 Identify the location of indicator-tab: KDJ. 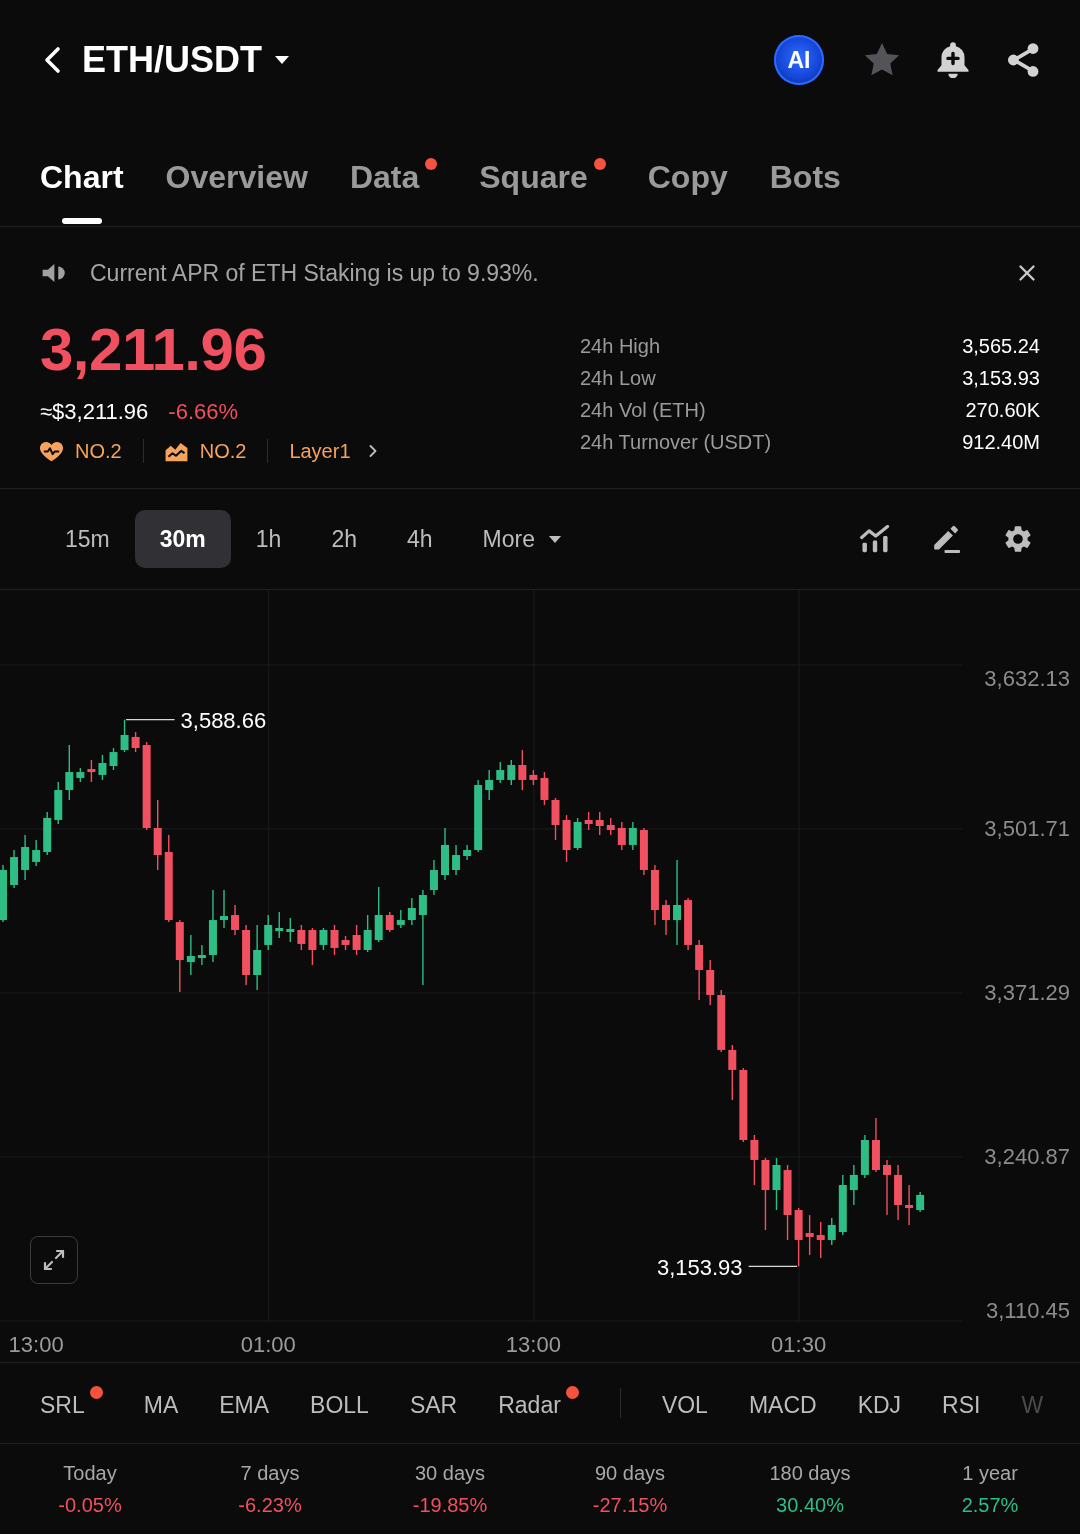
(879, 1403).